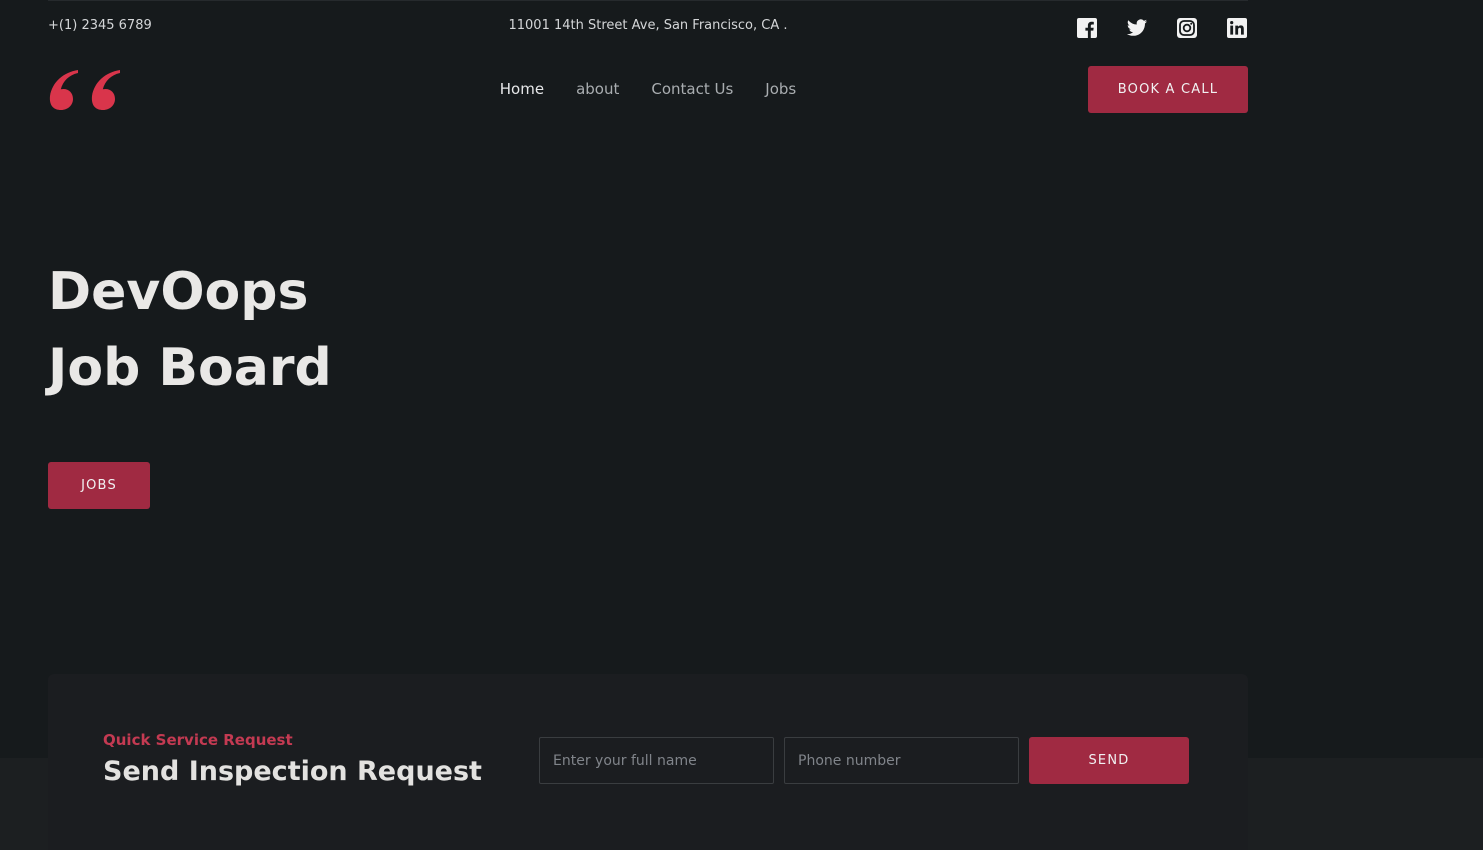 The height and width of the screenshot is (850, 1483). I want to click on hero-title-line-2: Job Board, so click(190, 368).